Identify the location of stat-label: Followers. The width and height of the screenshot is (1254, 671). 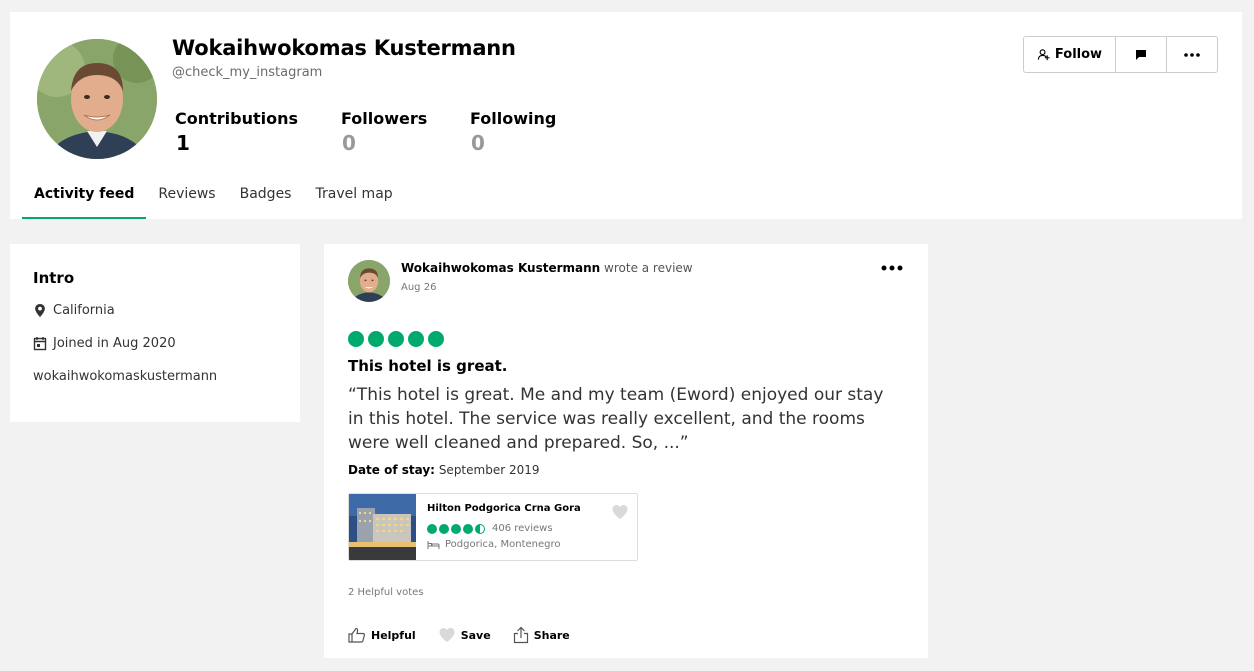
(384, 118).